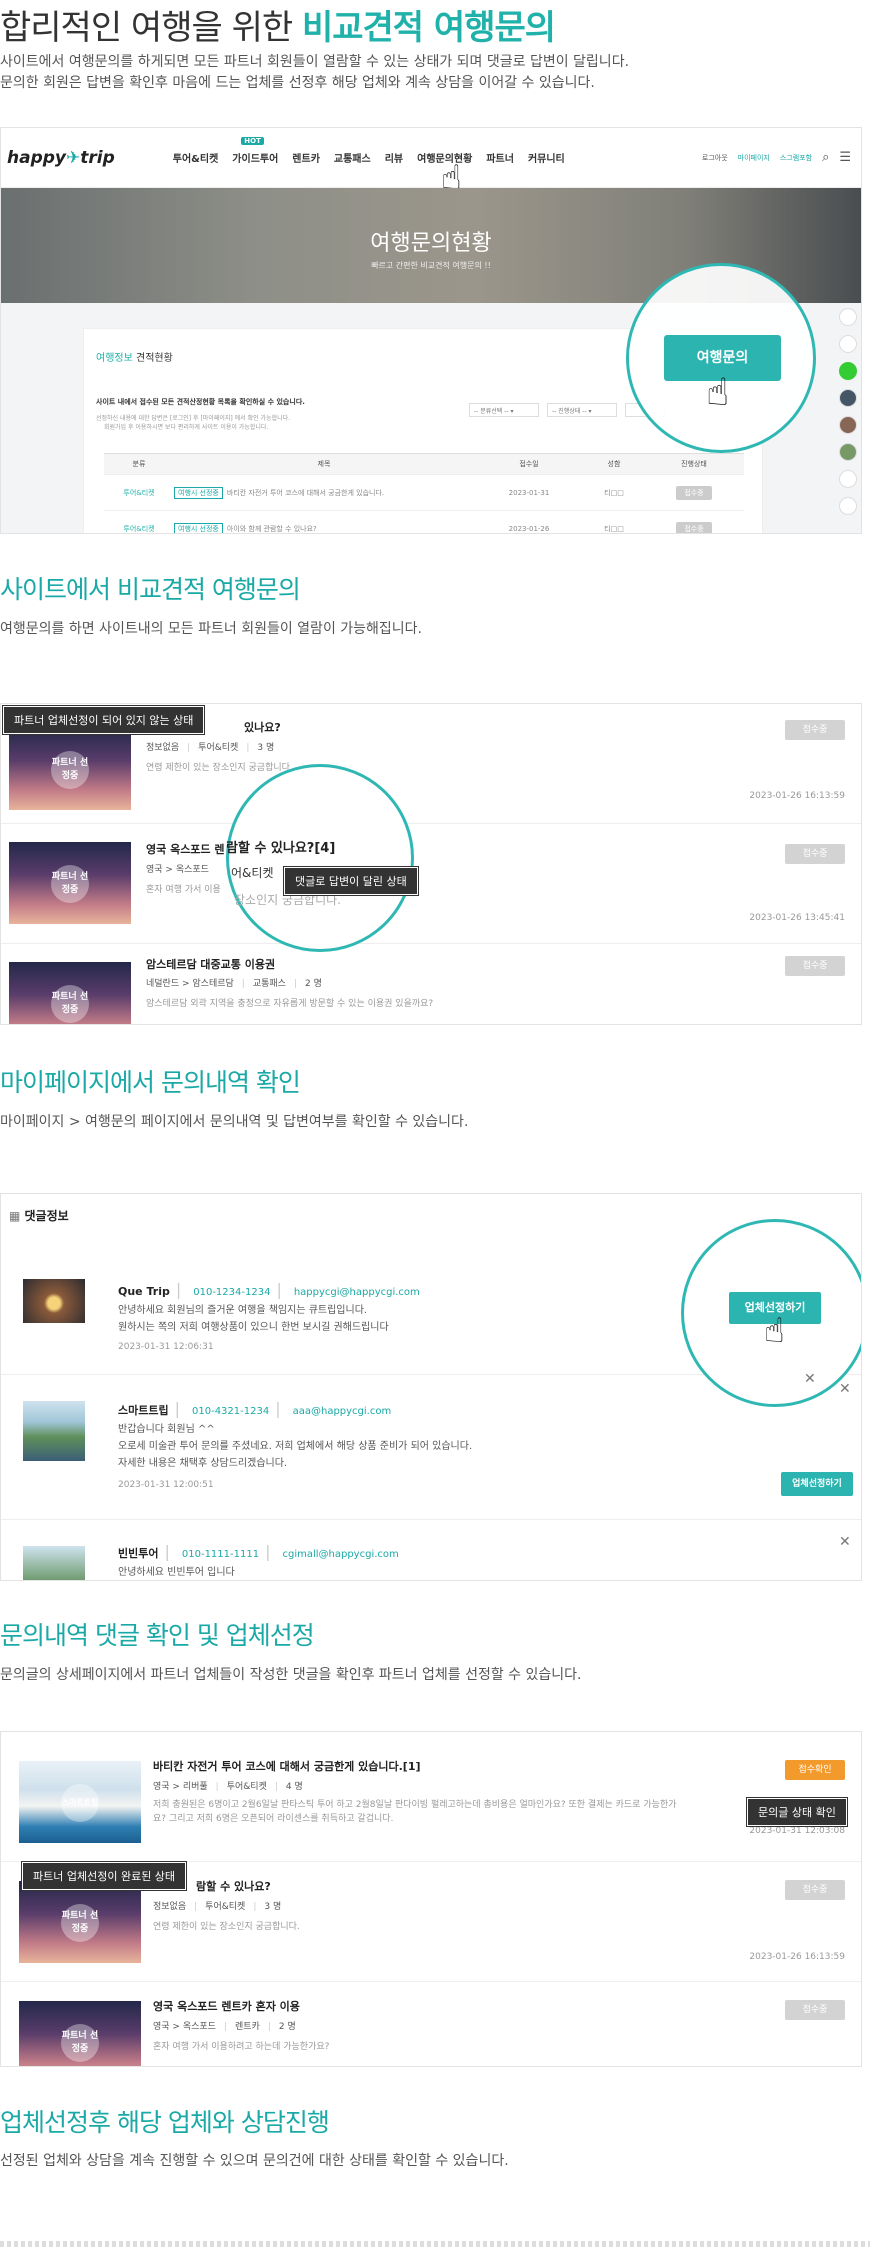 The image size is (870, 2255). What do you see at coordinates (817, 1484) in the screenshot?
I see `select-partner-button: 업체선정하기` at bounding box center [817, 1484].